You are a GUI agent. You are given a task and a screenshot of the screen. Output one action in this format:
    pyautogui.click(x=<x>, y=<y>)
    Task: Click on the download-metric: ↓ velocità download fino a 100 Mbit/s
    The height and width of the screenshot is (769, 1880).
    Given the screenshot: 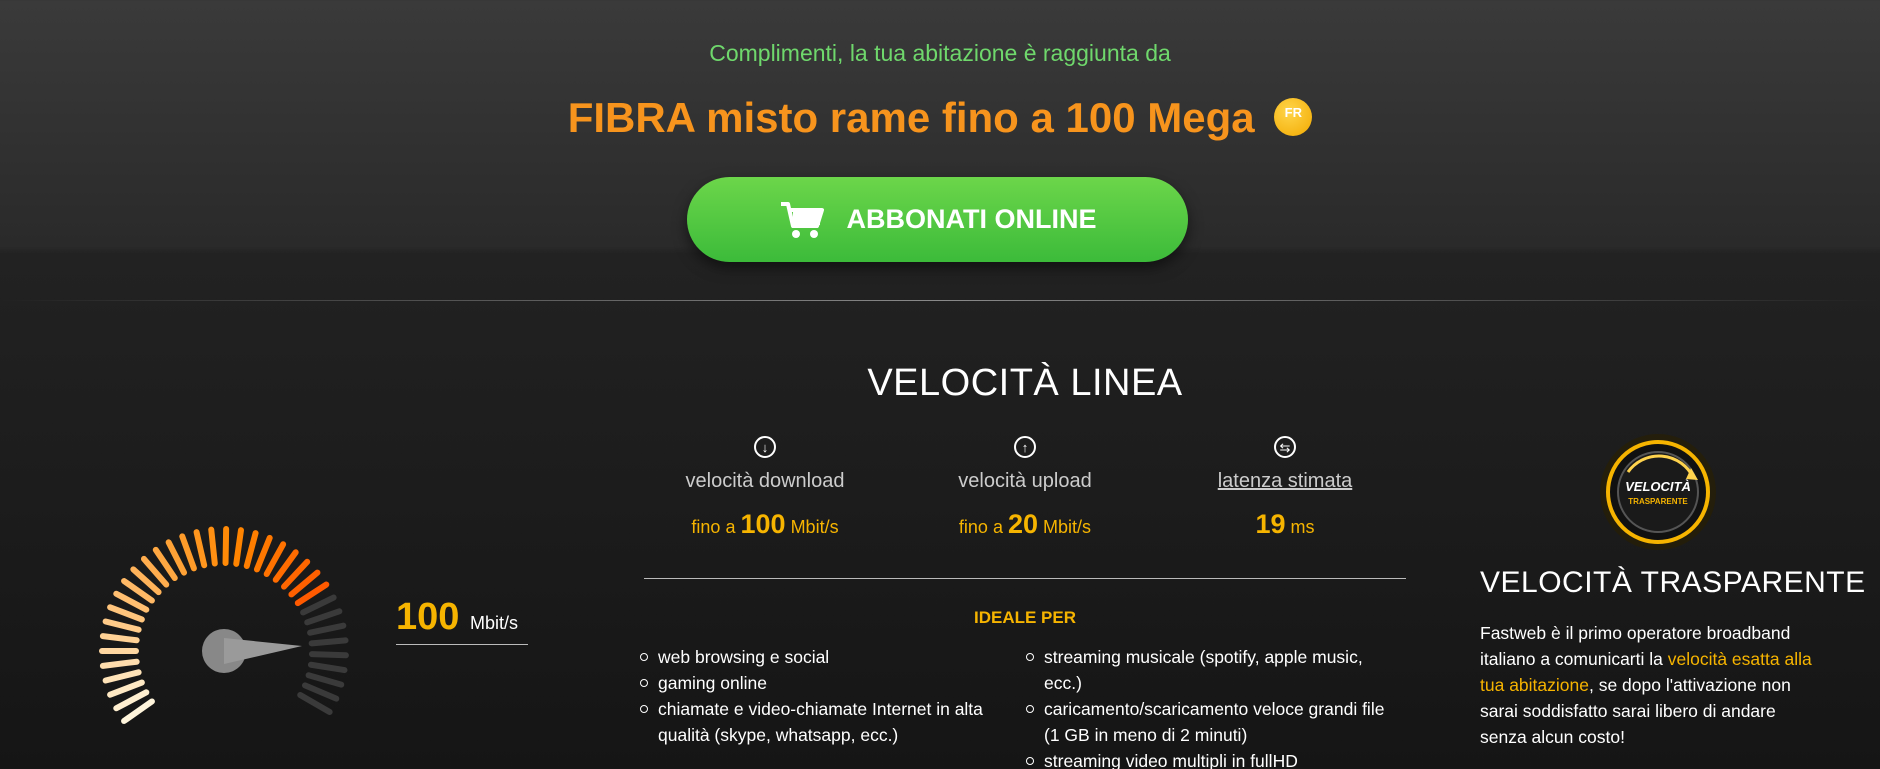 What is the action you would take?
    pyautogui.click(x=765, y=488)
    